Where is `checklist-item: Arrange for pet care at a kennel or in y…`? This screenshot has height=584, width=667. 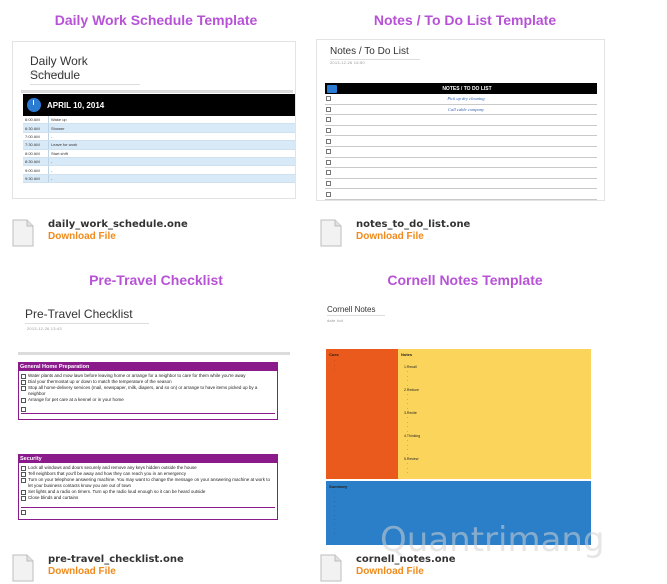
checklist-item: Arrange for pet care at a kennel or in y… is located at coordinates (148, 400).